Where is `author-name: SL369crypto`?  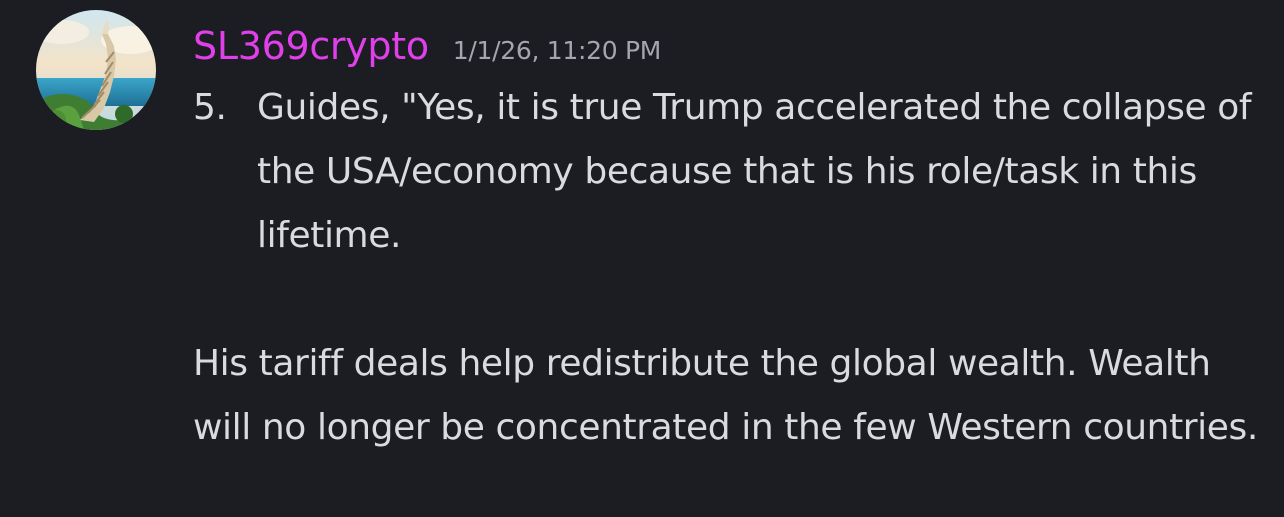
author-name: SL369crypto is located at coordinates (311, 46).